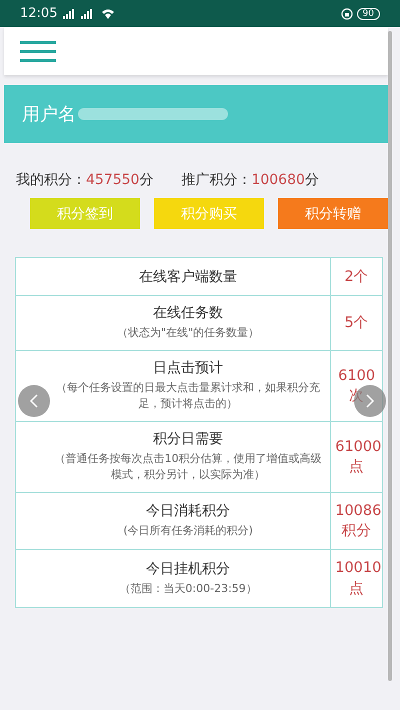  Describe the element at coordinates (346, 14) in the screenshot. I see `lock-icon` at that location.